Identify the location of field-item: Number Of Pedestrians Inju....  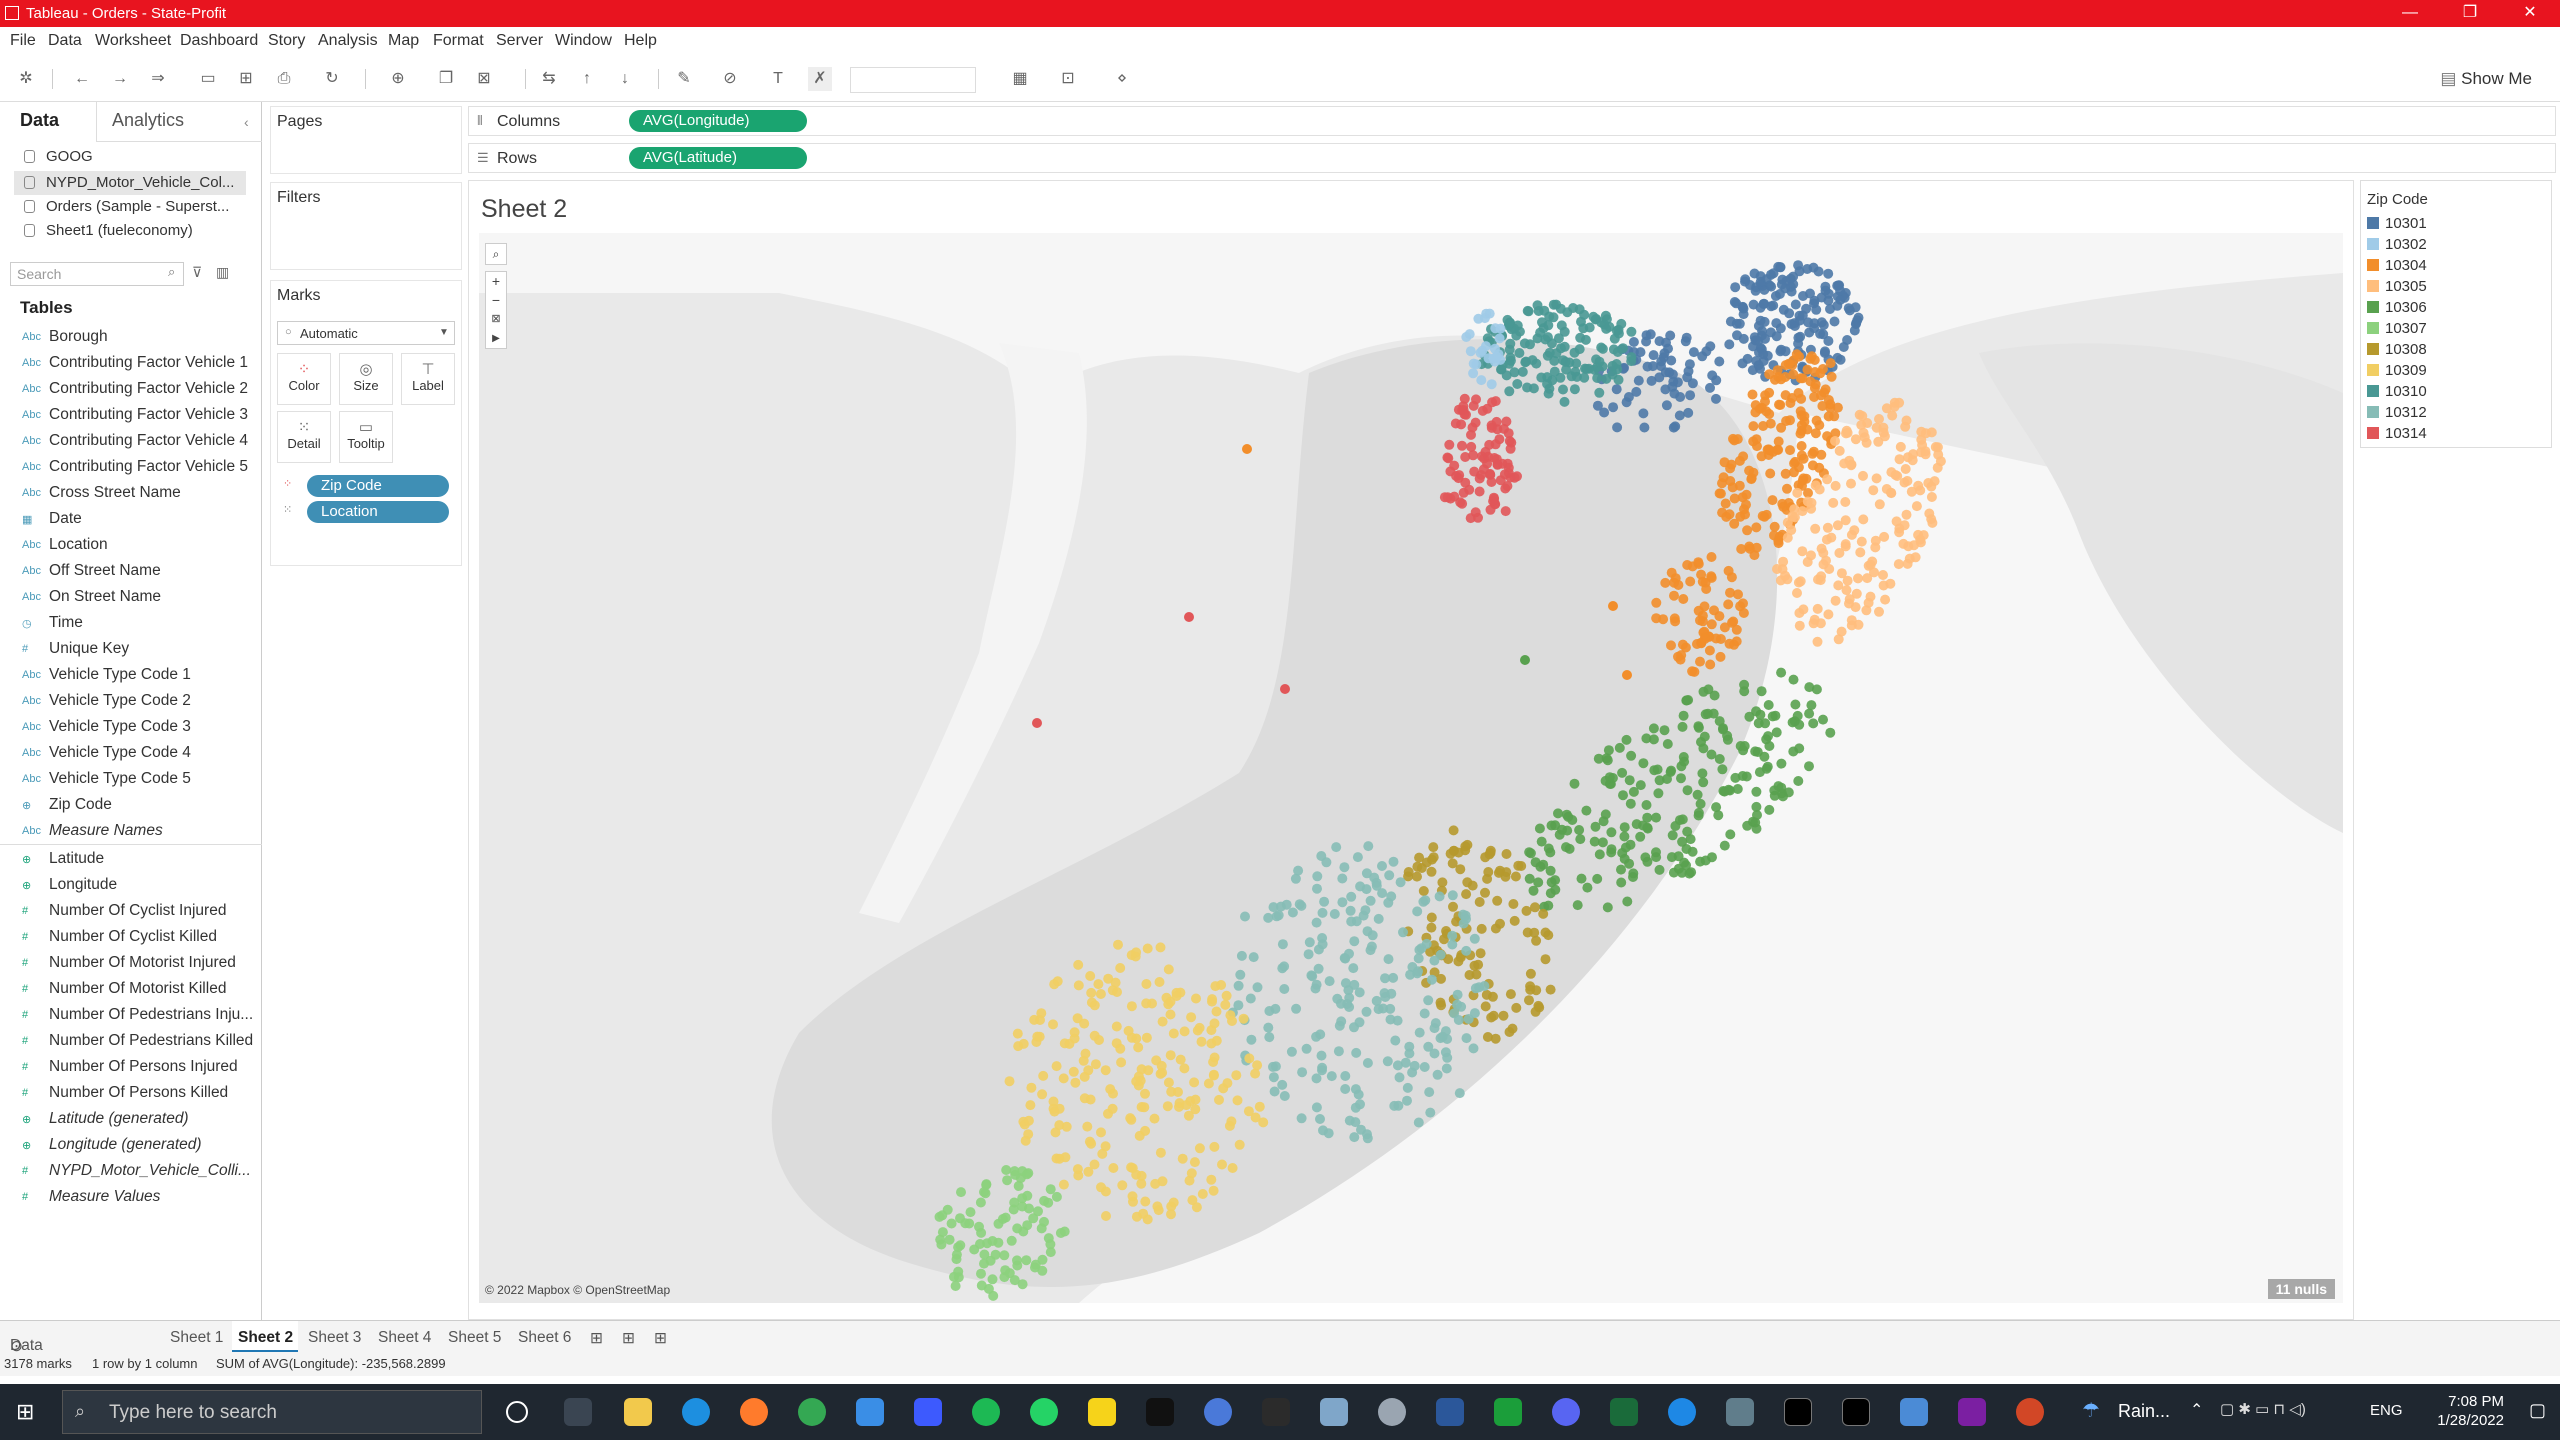
(151, 1015).